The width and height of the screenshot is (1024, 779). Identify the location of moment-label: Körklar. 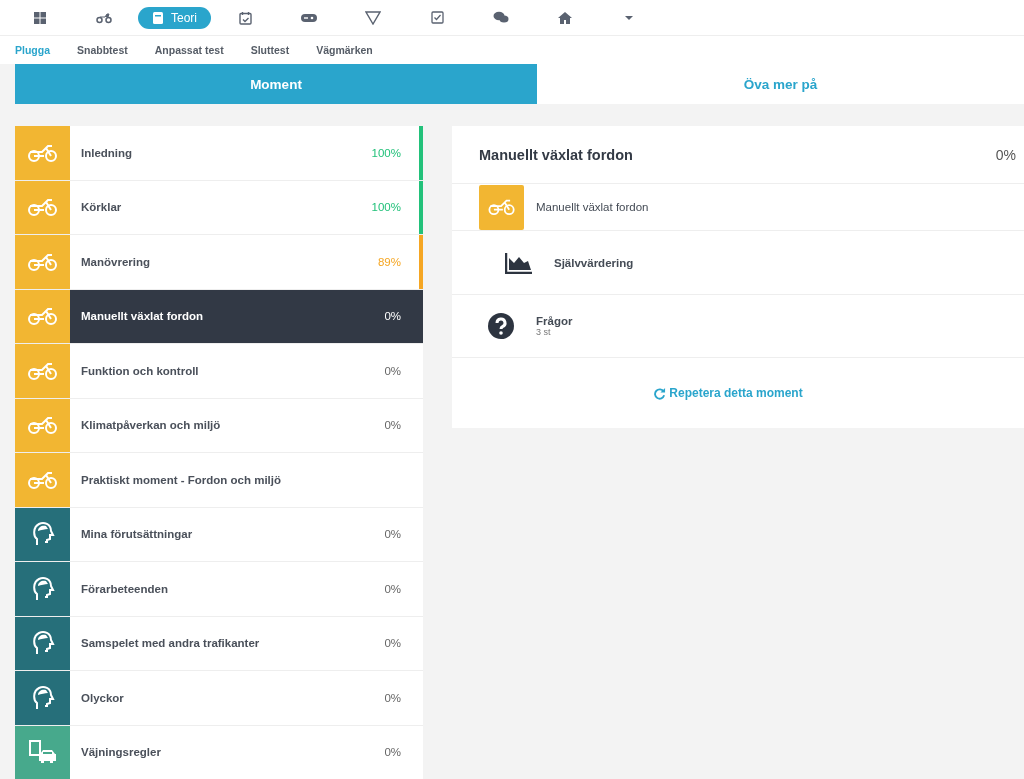
(101, 207).